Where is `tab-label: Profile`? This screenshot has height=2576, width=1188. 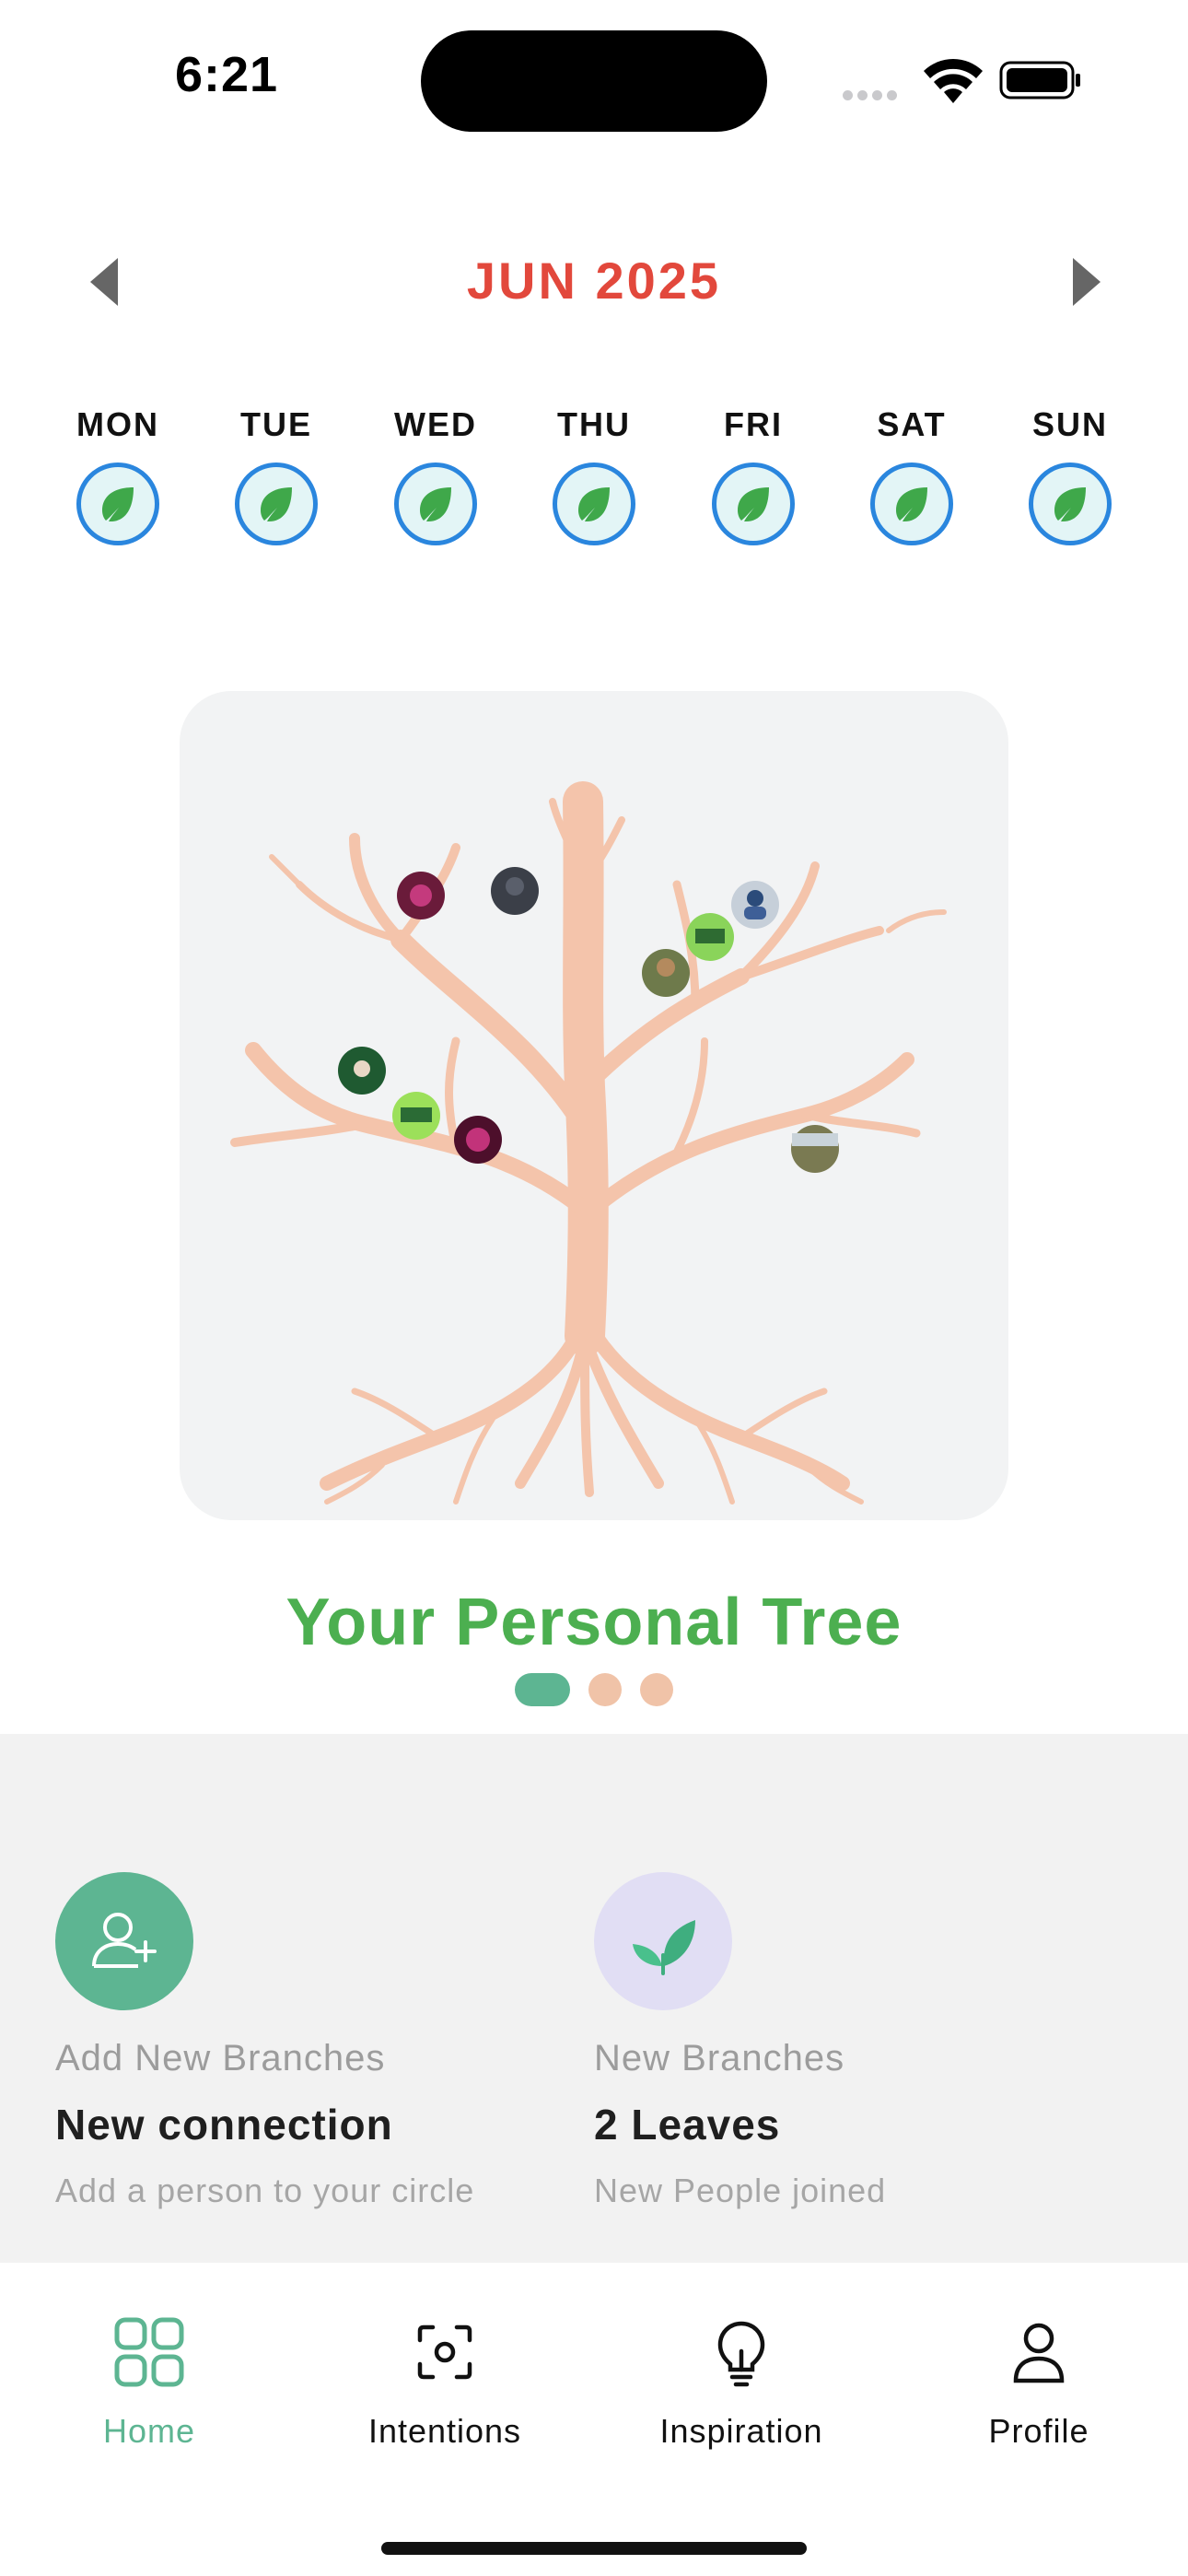
tab-label: Profile is located at coordinates (1038, 2431).